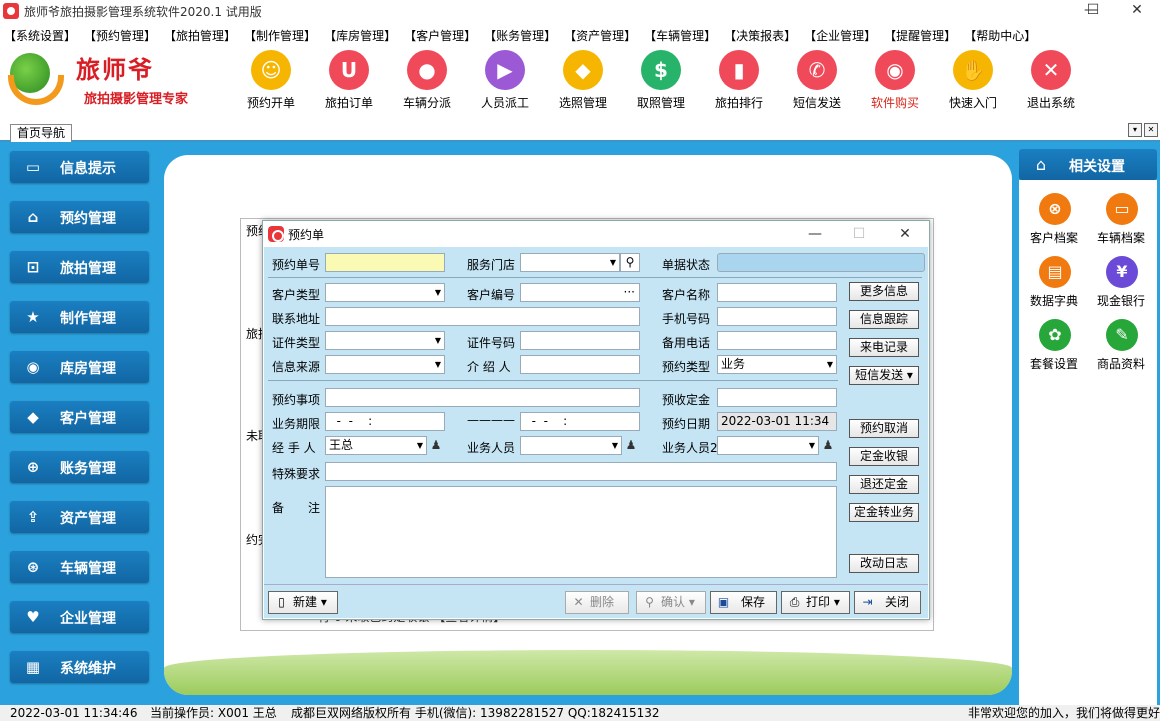  Describe the element at coordinates (436, 445) in the screenshot. I see `handler-person-icon: ♟` at that location.